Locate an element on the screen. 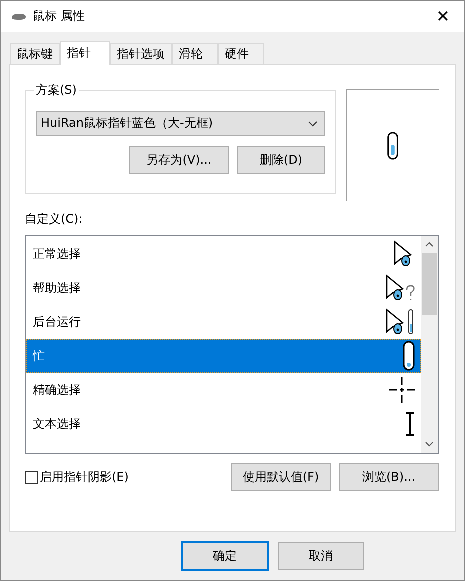  cursor-name: 帮助选择 is located at coordinates (57, 288).